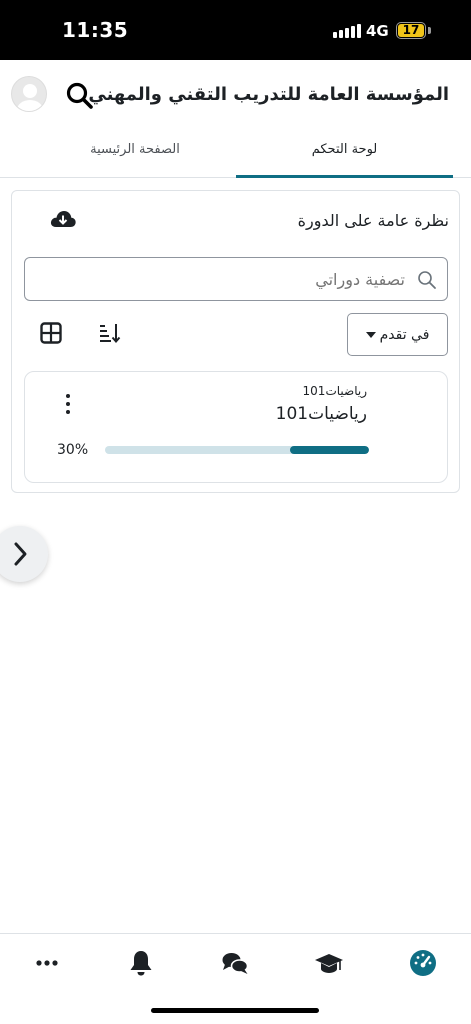 The height and width of the screenshot is (1024, 471). I want to click on battery-nub, so click(429, 30).